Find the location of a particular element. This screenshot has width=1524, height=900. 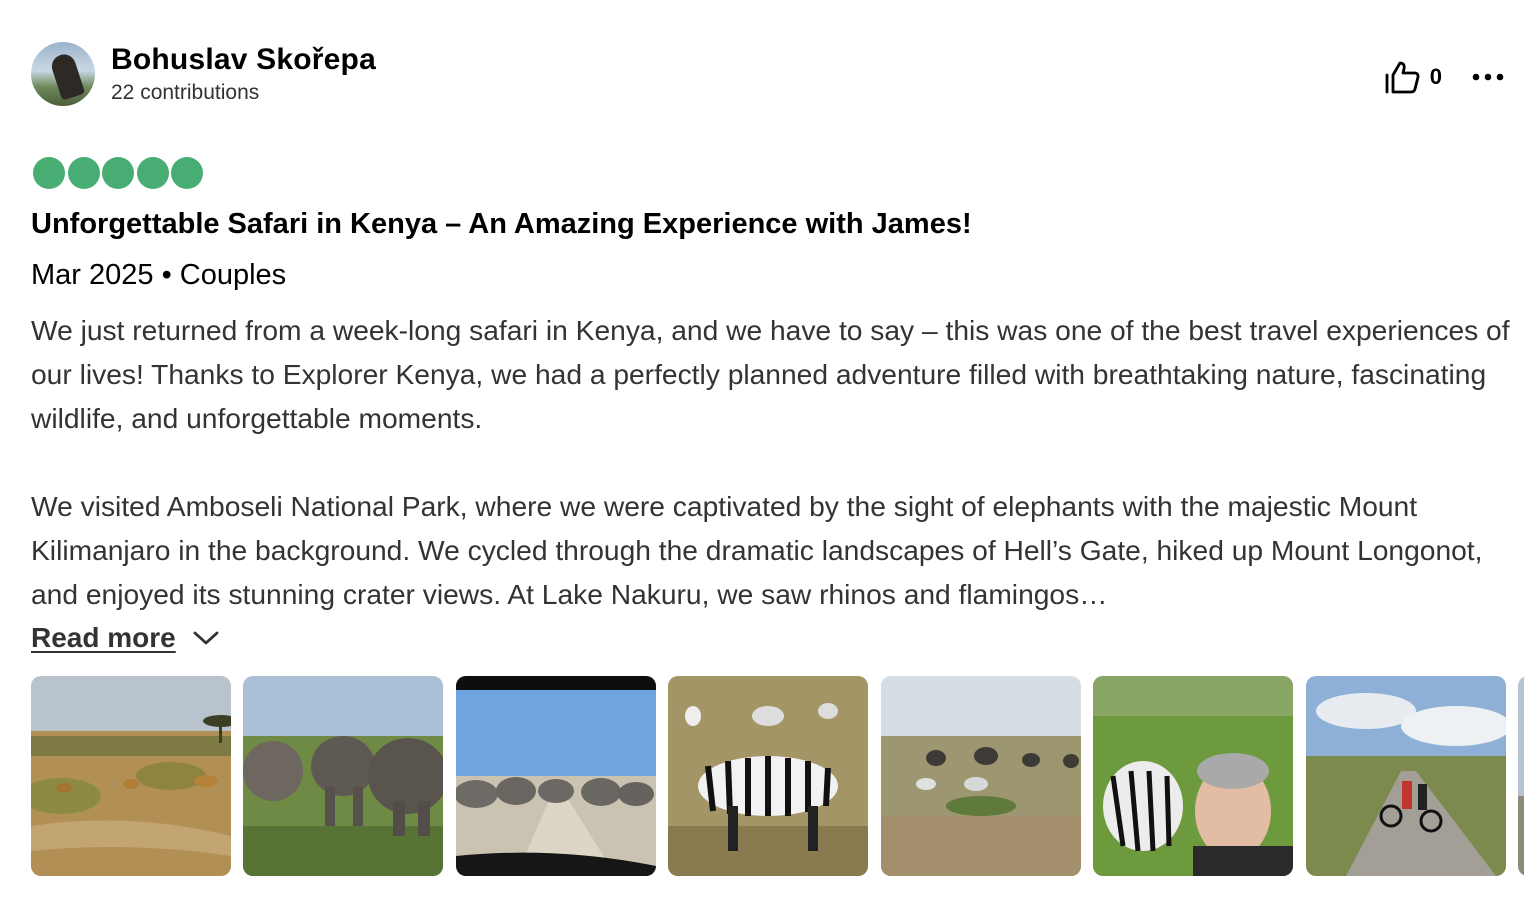

reviewer-meta: Bohuslav Skořepa 22 contributions is located at coordinates (243, 74).